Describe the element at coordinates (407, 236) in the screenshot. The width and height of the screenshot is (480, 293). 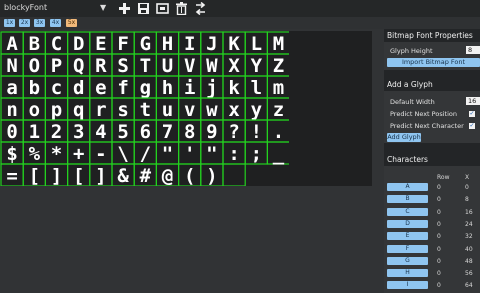
I see `character-button: E` at that location.